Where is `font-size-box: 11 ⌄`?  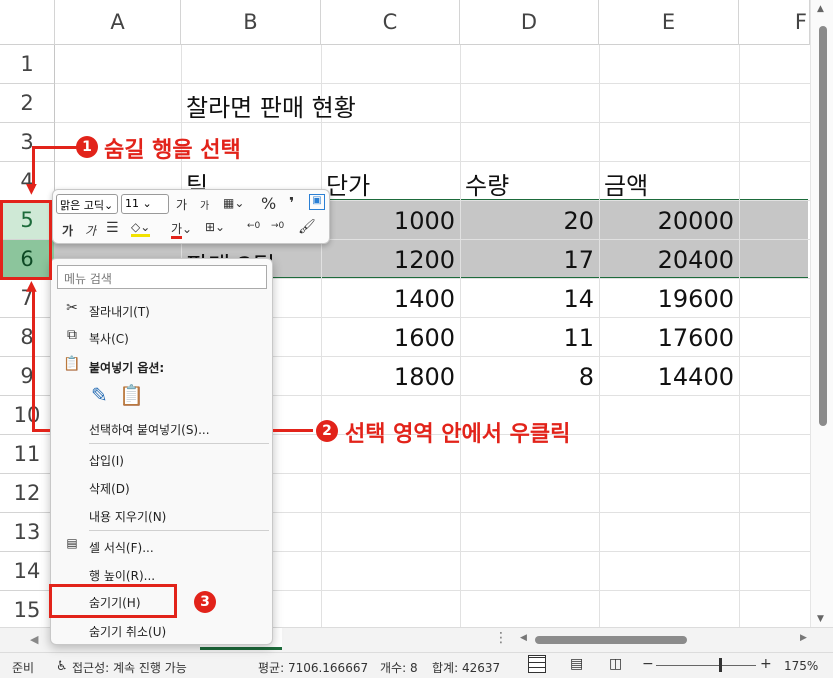
font-size-box: 11 ⌄ is located at coordinates (145, 204).